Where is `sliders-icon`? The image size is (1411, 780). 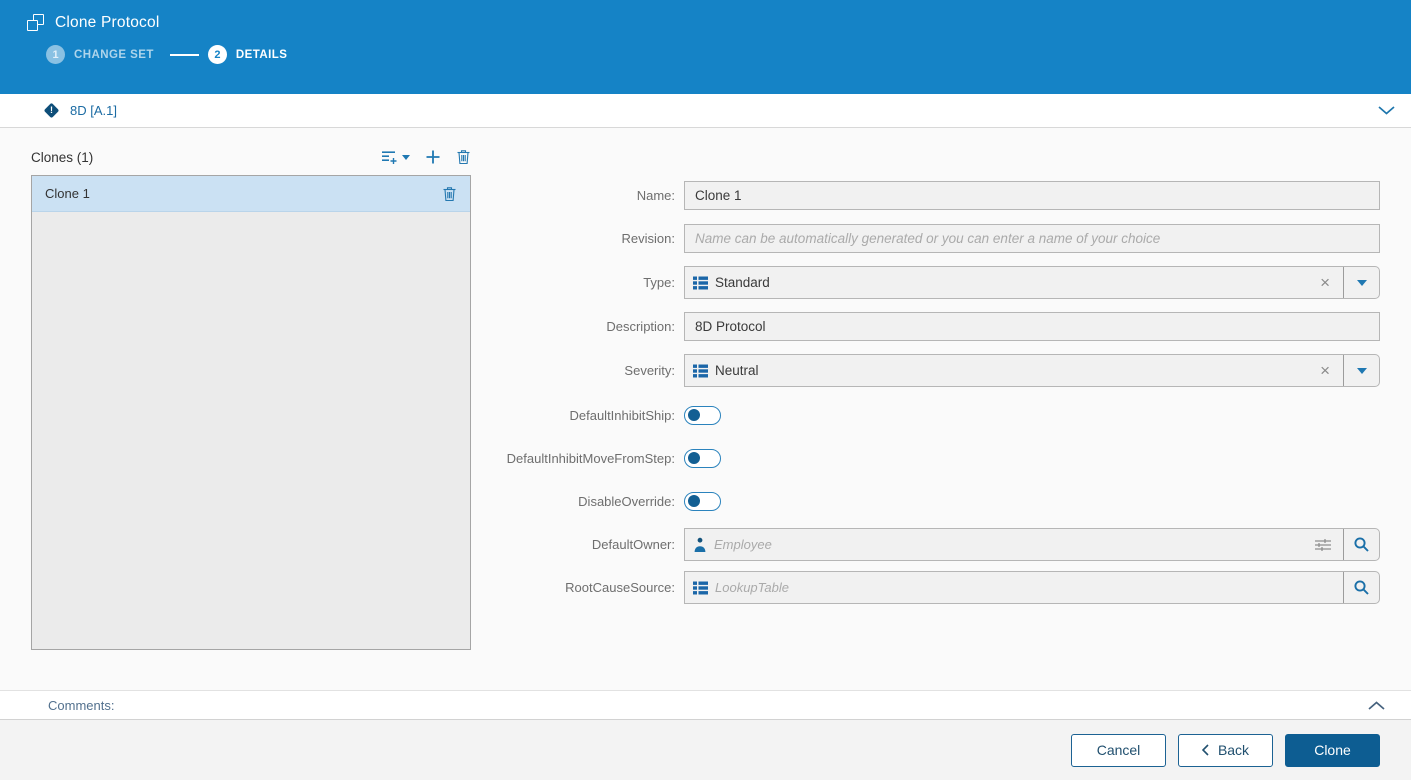 sliders-icon is located at coordinates (1323, 544).